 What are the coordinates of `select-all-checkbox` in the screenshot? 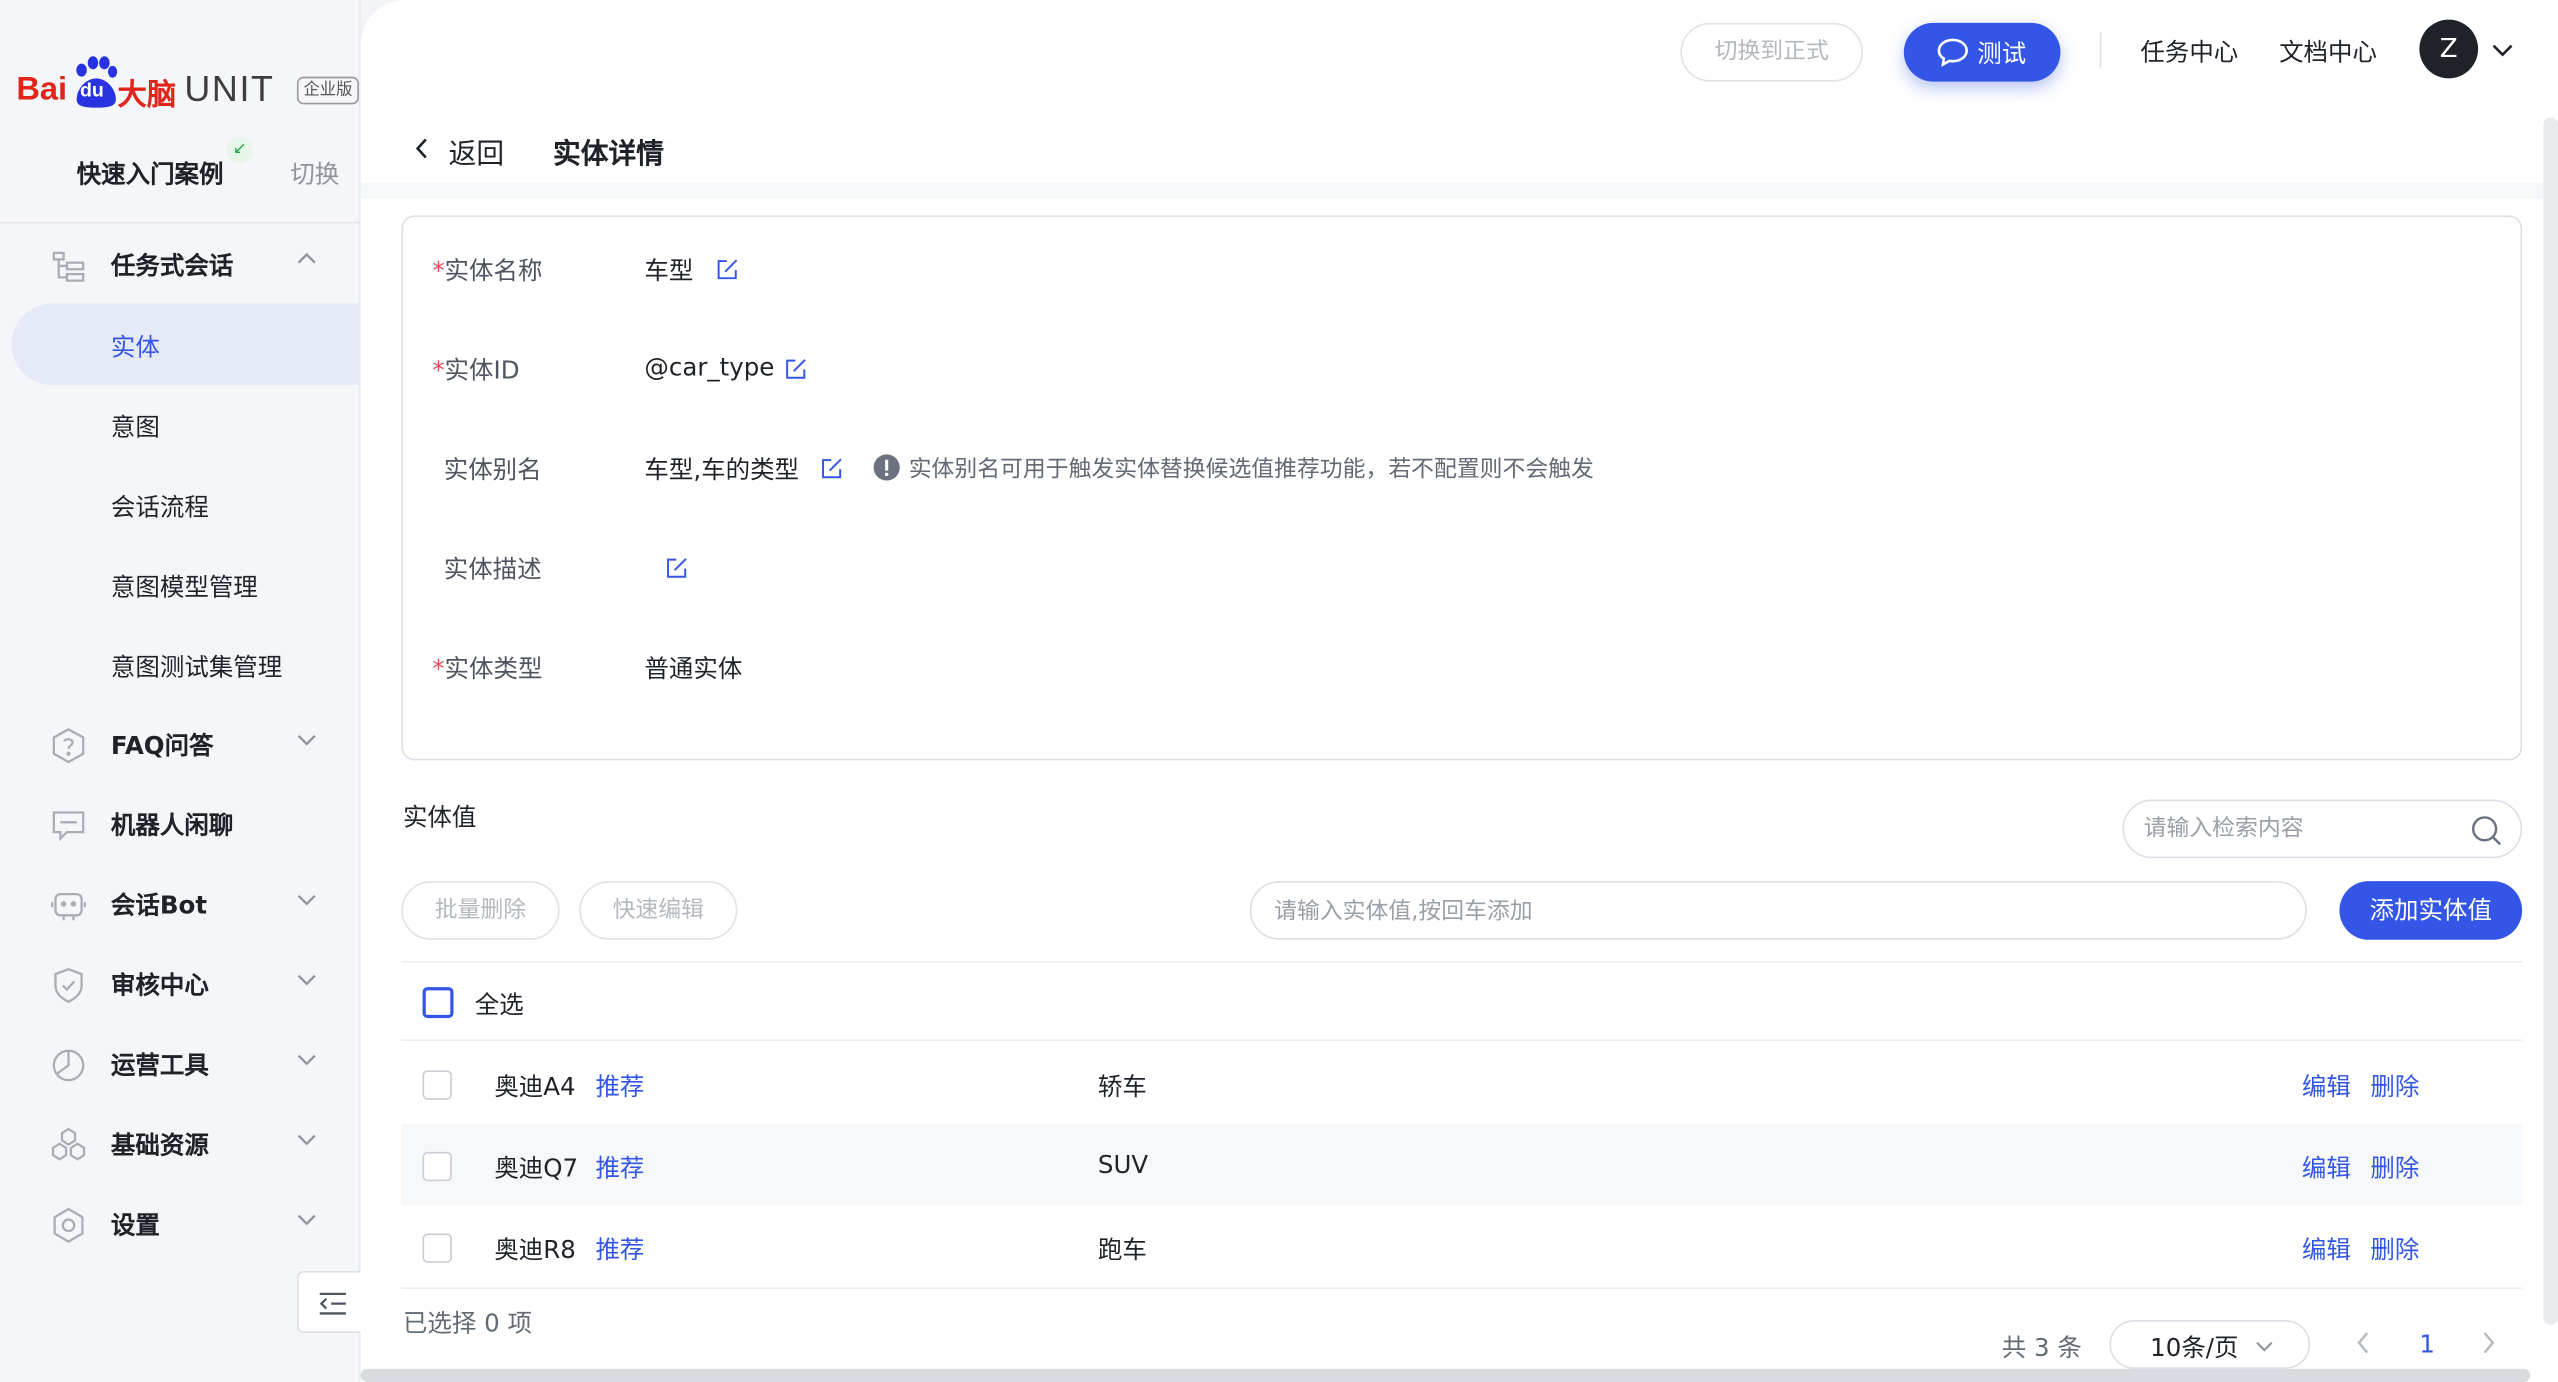 It's located at (438, 1003).